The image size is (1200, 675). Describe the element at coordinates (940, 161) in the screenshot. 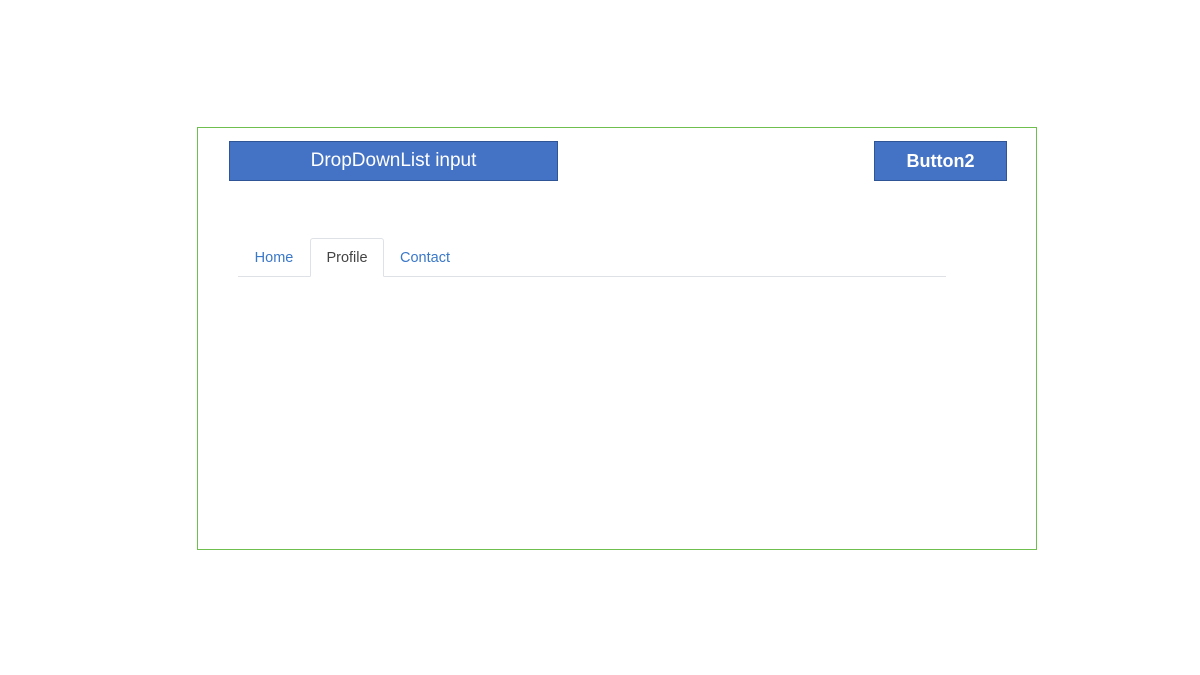

I see `button2: Button2` at that location.